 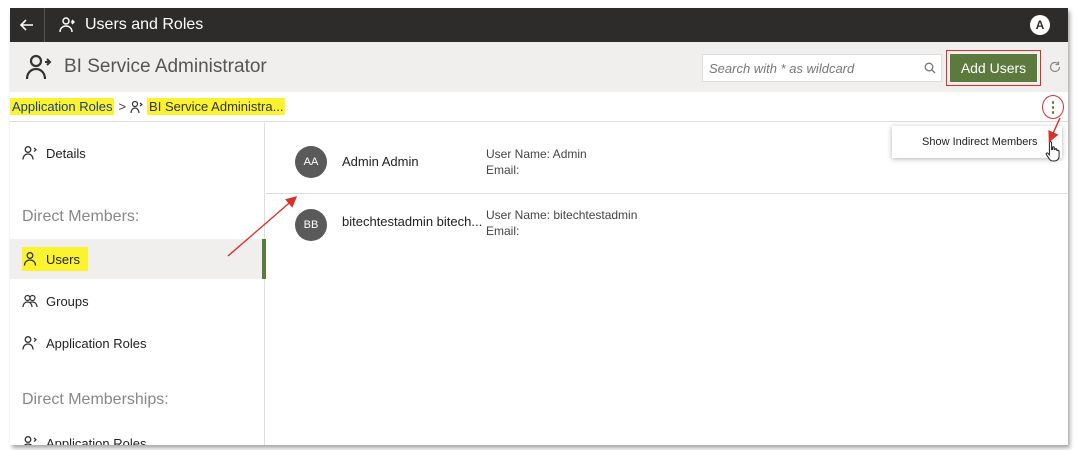 I want to click on sidebar-item-label: Groups, so click(x=67, y=301).